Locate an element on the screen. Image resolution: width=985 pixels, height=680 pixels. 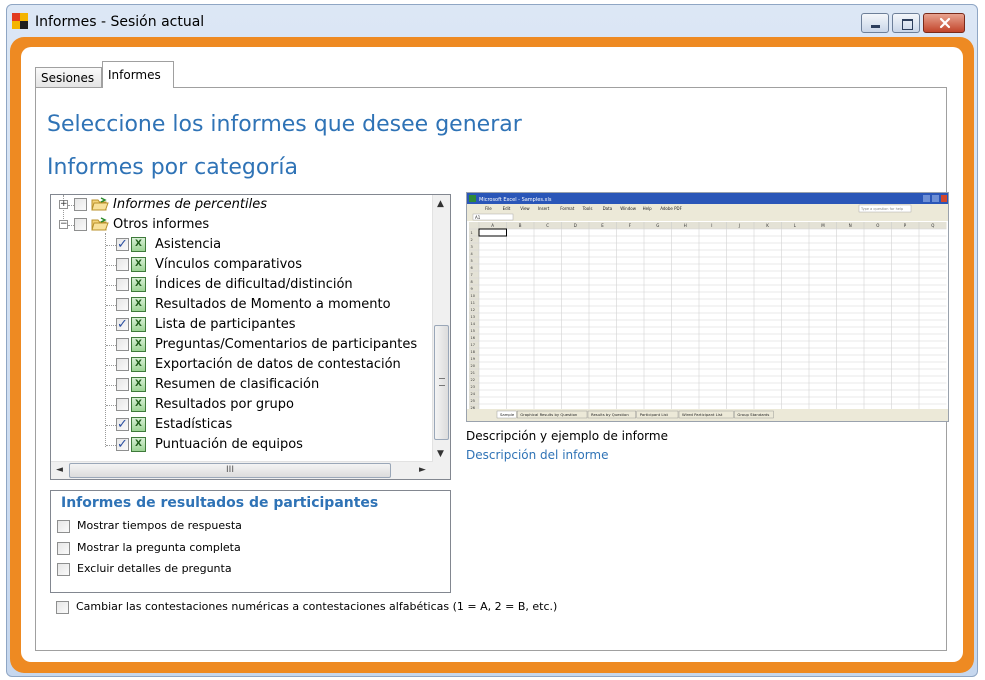
item-label: Lista de participantes is located at coordinates (225, 324).